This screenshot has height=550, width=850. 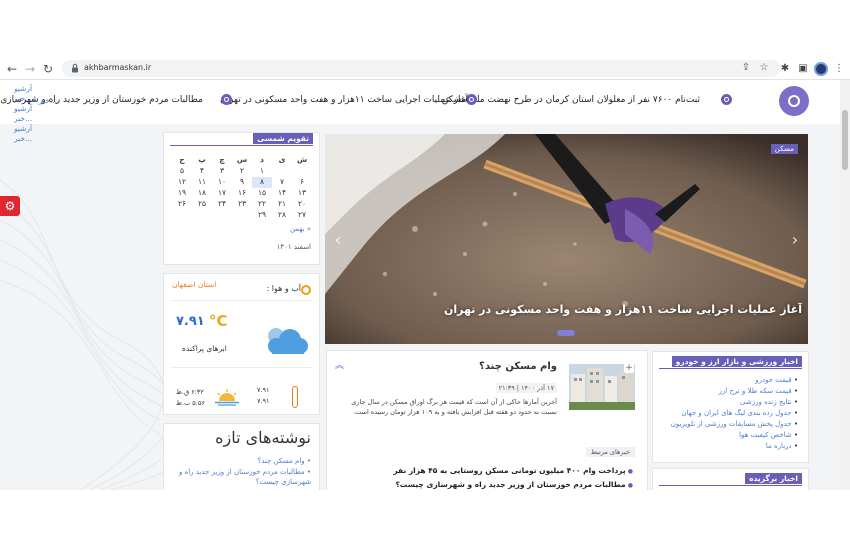 I want to click on sports-link: درباره ما, so click(x=782, y=446).